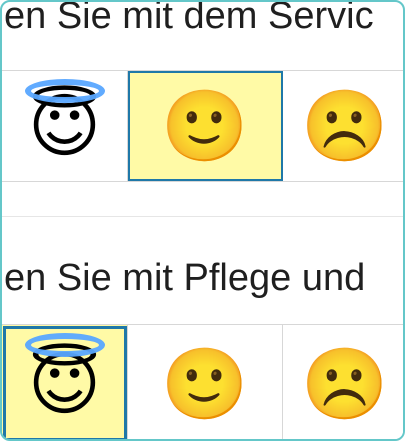 Image resolution: width=405 pixels, height=441 pixels. Describe the element at coordinates (185, 278) in the screenshot. I see `question-2-text: en Sie mit Pflege und` at that location.